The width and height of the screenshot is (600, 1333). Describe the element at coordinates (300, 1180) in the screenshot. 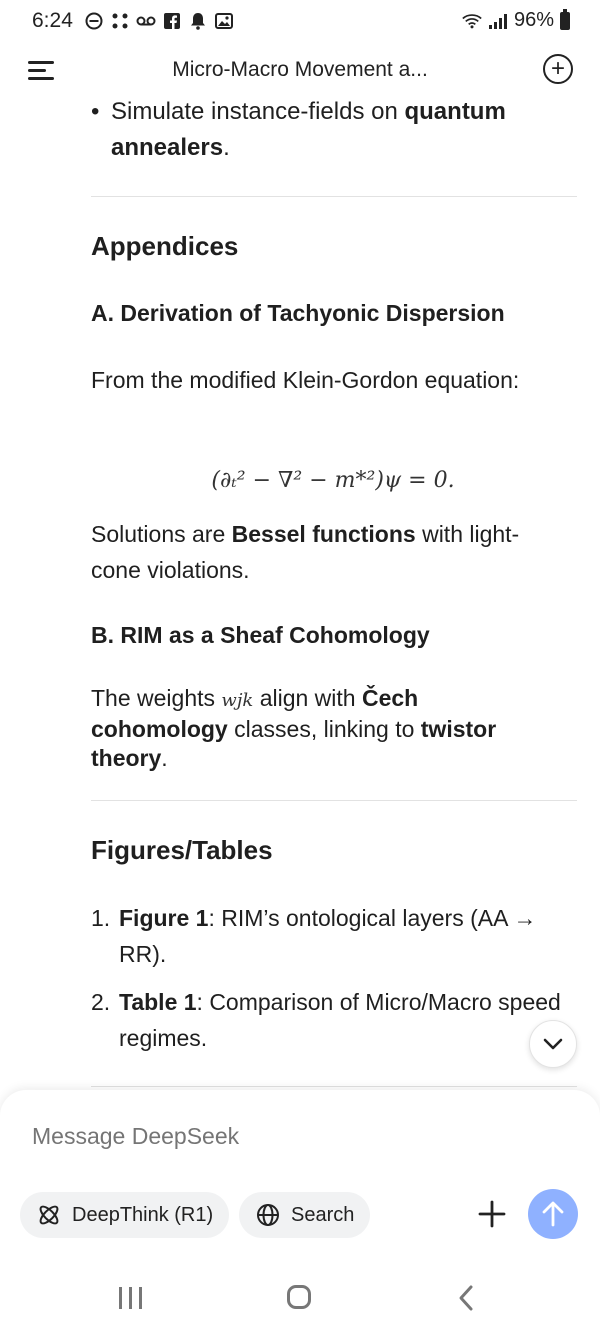

I see `message-composer: DeepThink (R1) Search` at that location.